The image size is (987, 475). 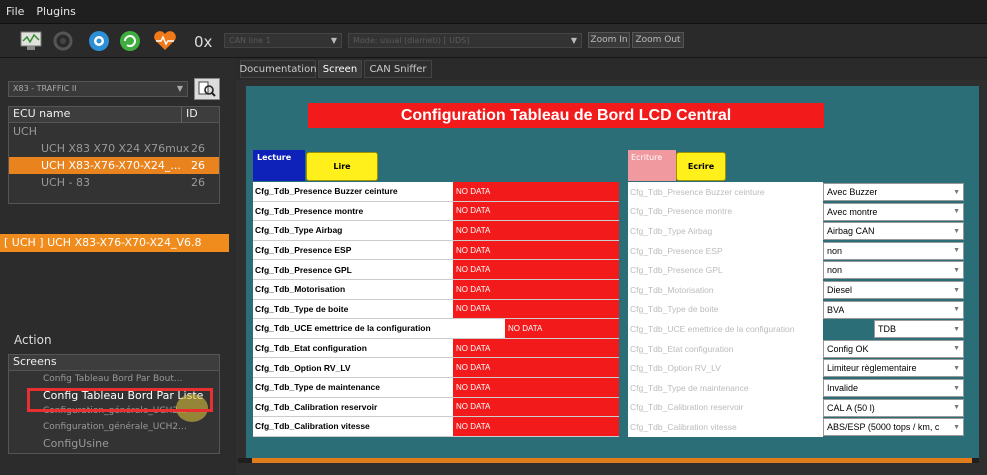 What do you see at coordinates (299, 230) in the screenshot?
I see `read-row-label: Cfg_Tdb_Type Airbag` at bounding box center [299, 230].